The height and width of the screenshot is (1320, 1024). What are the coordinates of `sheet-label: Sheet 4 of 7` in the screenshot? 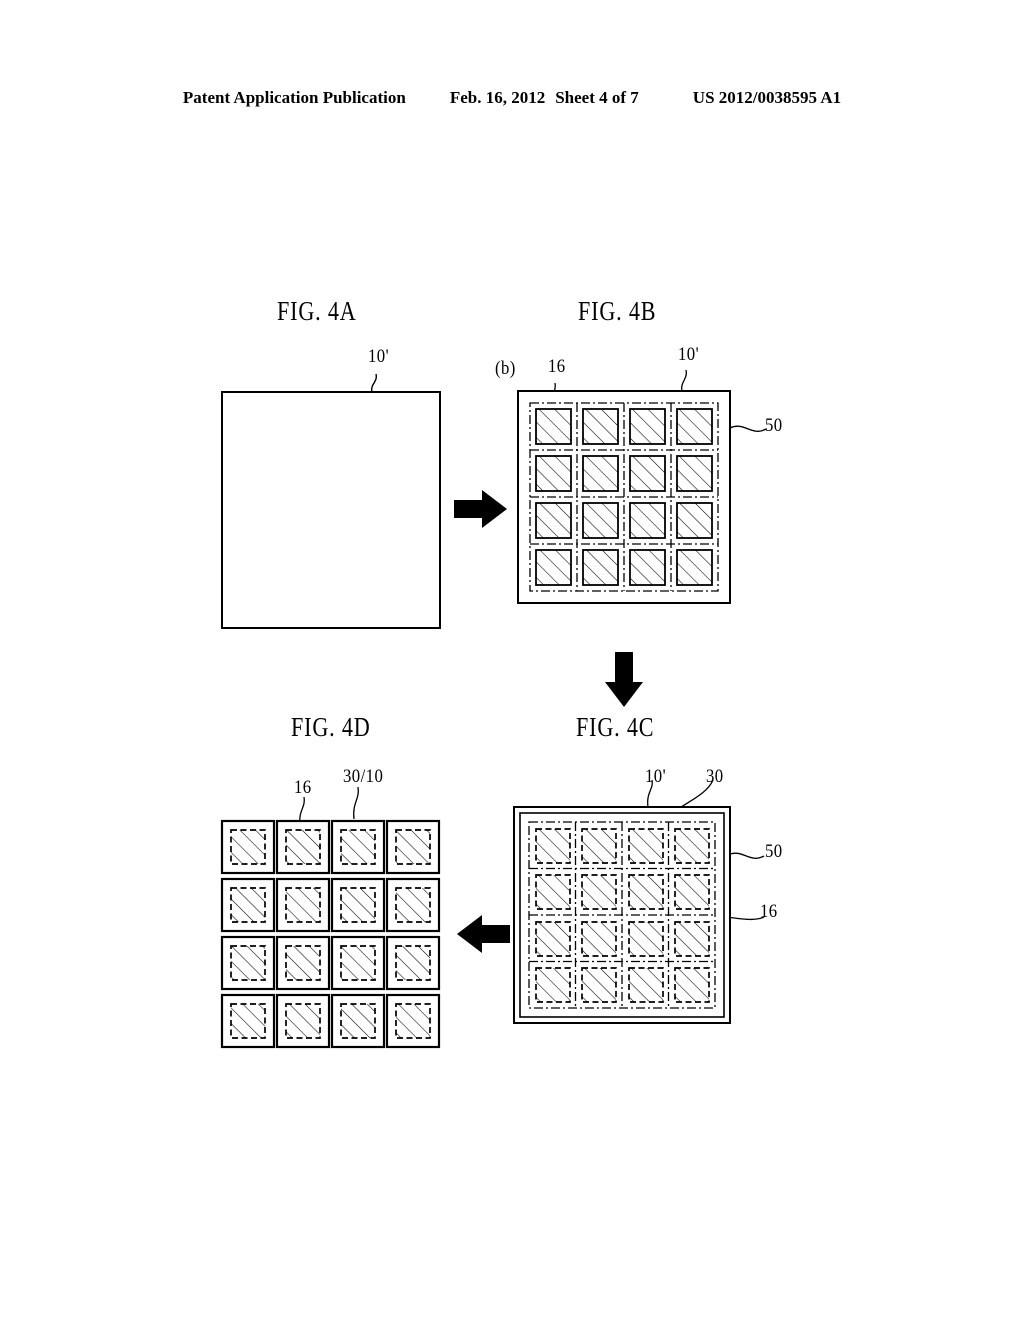 It's located at (597, 97).